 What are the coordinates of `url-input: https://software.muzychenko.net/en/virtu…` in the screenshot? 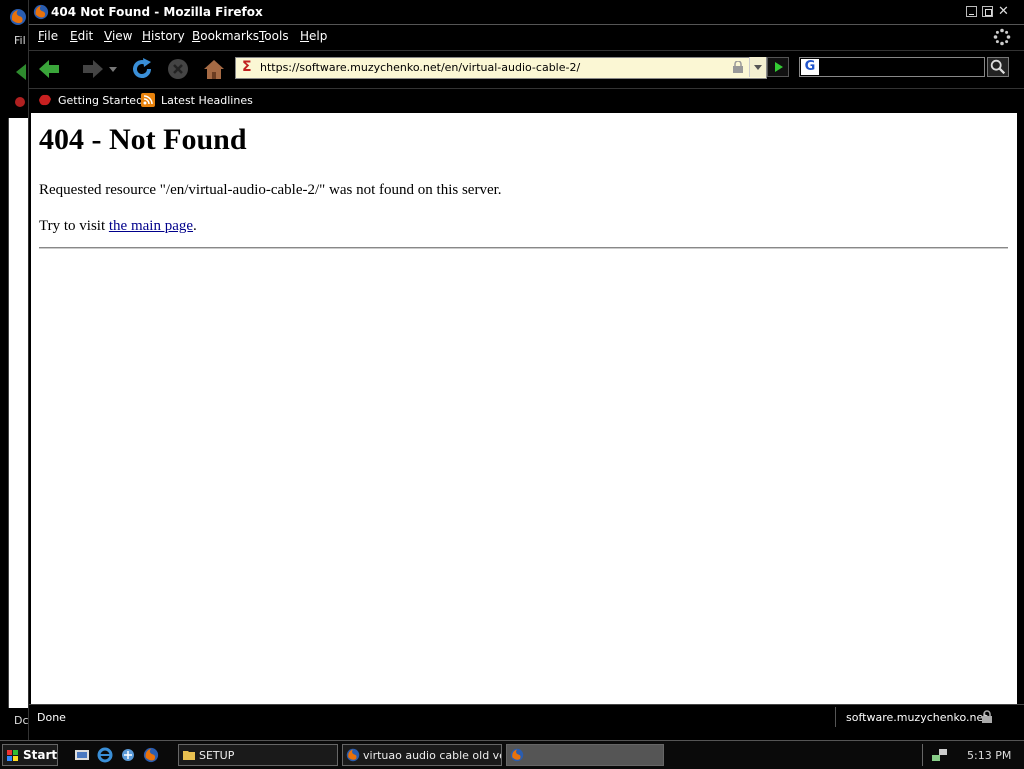 It's located at (420, 67).